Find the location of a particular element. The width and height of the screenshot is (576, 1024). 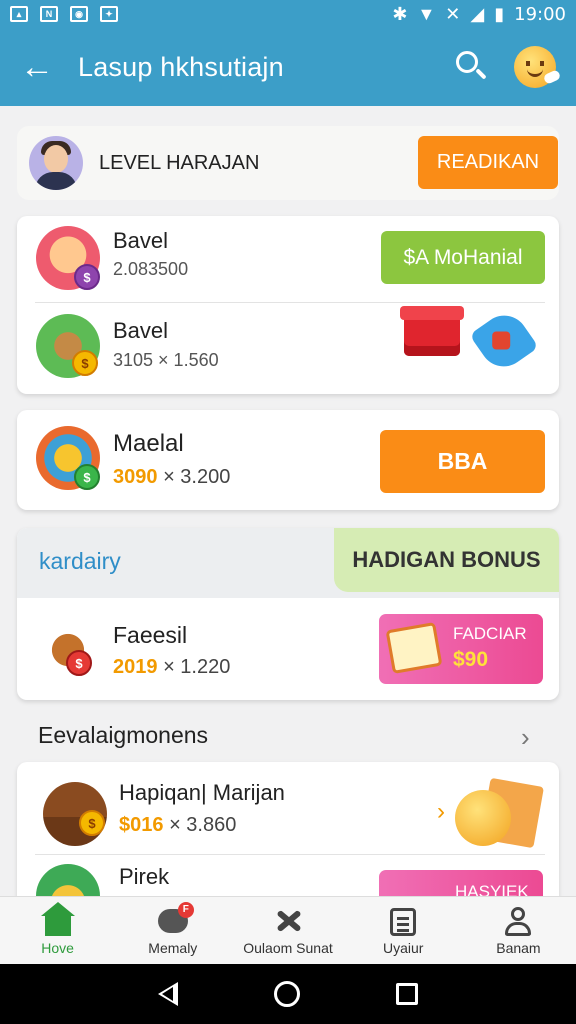

item-name: Faeesil is located at coordinates (150, 635).